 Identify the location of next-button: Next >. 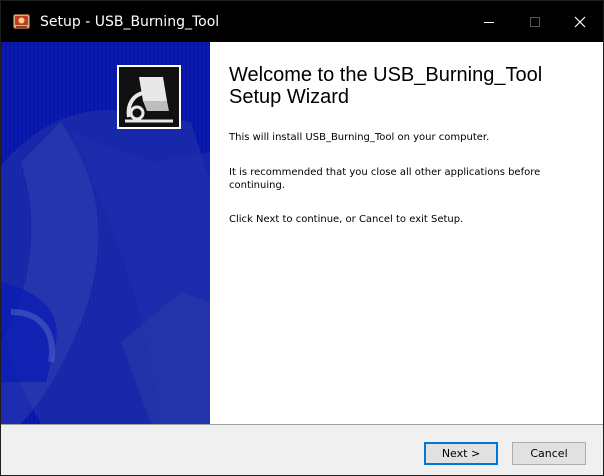
(461, 453).